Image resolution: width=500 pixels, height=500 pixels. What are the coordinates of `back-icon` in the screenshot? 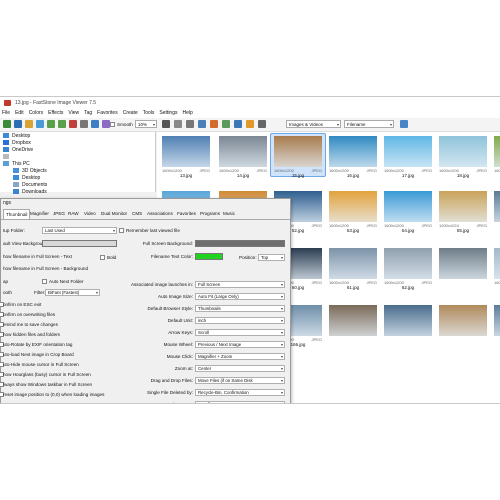 It's located at (51, 124).